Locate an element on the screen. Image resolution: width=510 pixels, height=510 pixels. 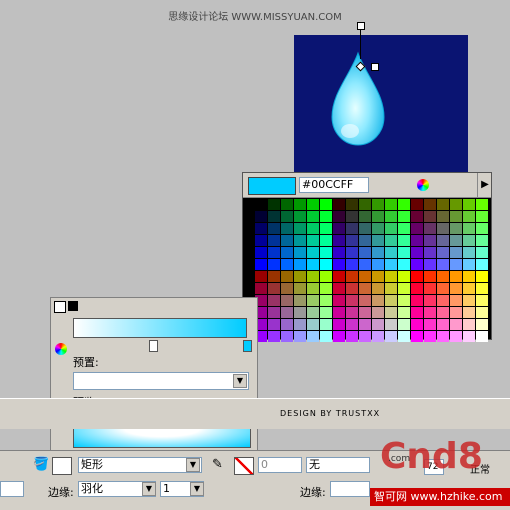
stroke-select: 无 is located at coordinates (338, 465).